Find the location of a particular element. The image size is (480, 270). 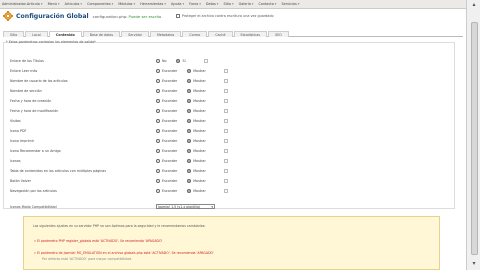

setting-row: Botón Volver Esconder Mostrar is located at coordinates (230, 180).